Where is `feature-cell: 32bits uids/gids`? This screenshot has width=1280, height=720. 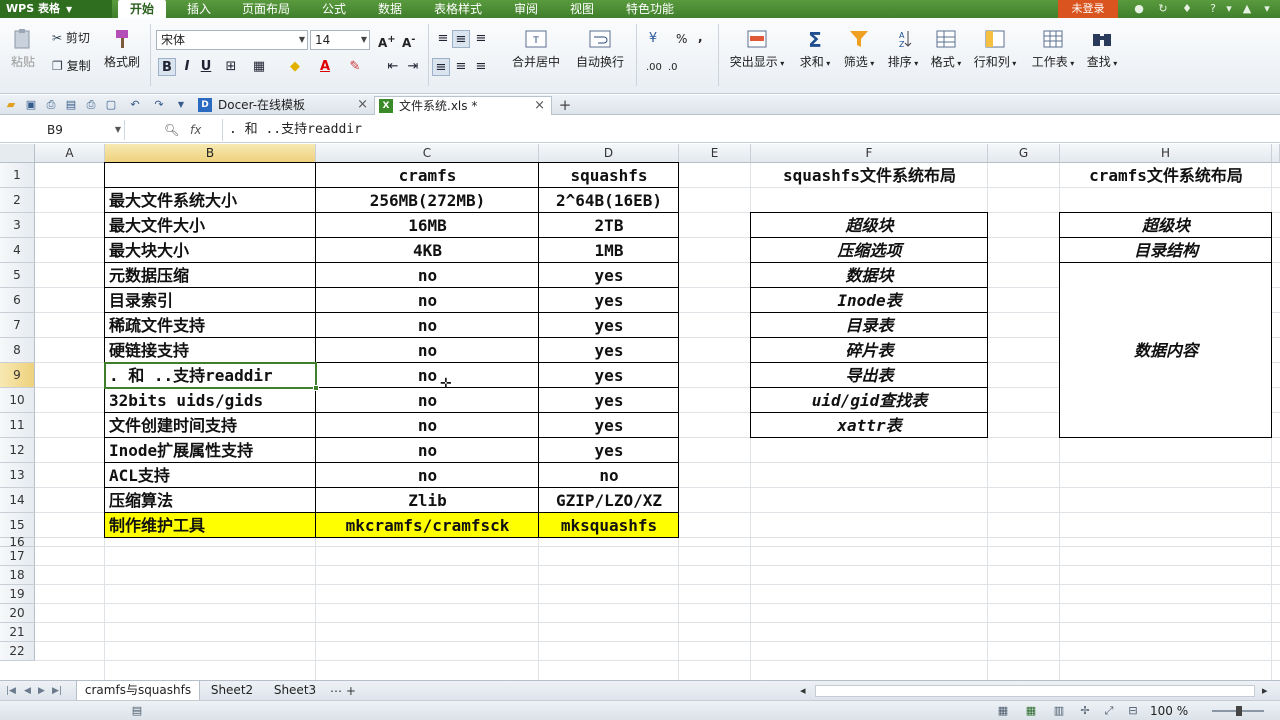
feature-cell: 32bits uids/gids is located at coordinates (210, 400).